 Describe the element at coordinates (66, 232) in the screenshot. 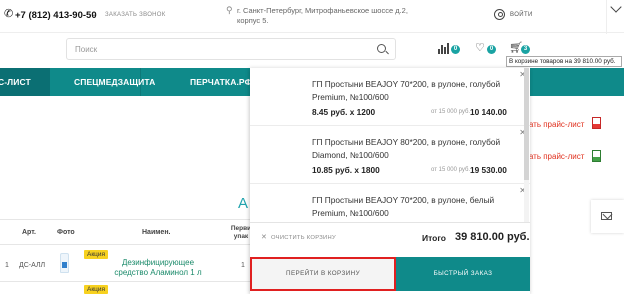

I see `column-header-photo: Фото` at that location.